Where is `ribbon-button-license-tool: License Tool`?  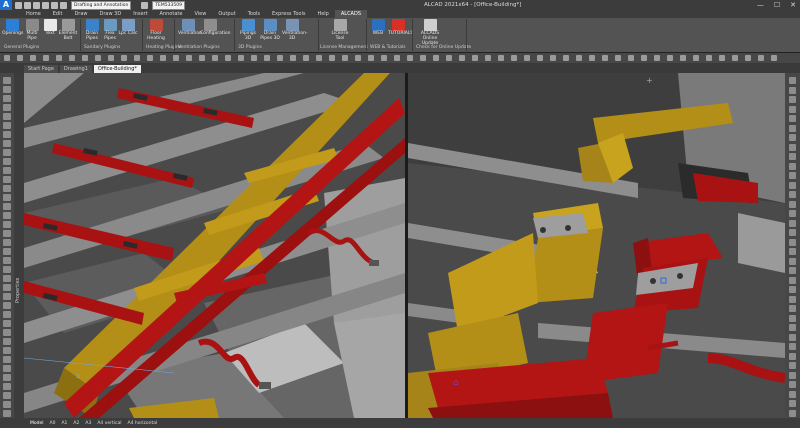
ribbon-button-license-tool: License Tool is located at coordinates (340, 30).